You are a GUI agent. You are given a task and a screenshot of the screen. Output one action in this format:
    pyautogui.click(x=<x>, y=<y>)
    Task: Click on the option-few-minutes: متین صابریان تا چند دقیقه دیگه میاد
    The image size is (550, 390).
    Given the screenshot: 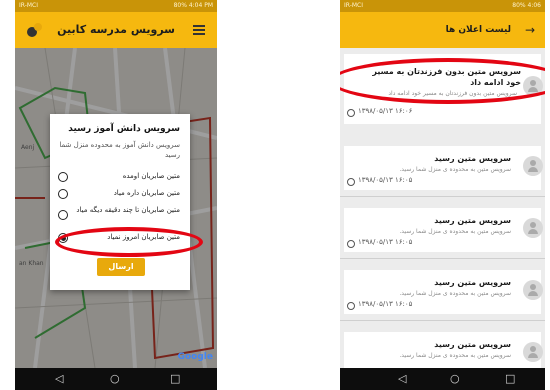 What is the action you would take?
    pyautogui.click(x=118, y=213)
    